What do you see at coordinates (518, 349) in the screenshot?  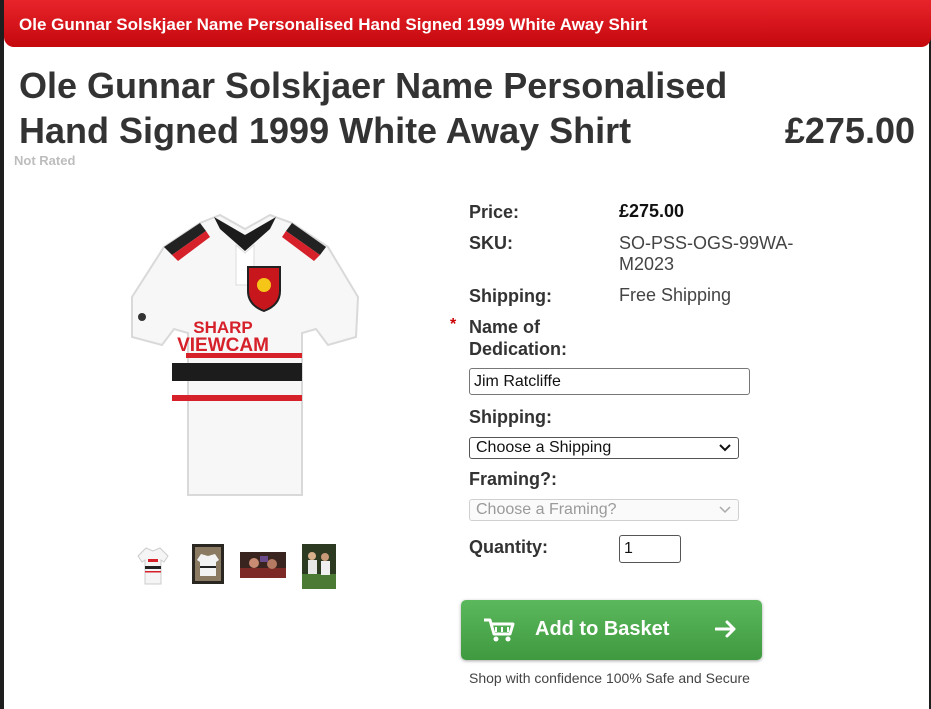 I see `dedication-label-line2: Dedication:` at bounding box center [518, 349].